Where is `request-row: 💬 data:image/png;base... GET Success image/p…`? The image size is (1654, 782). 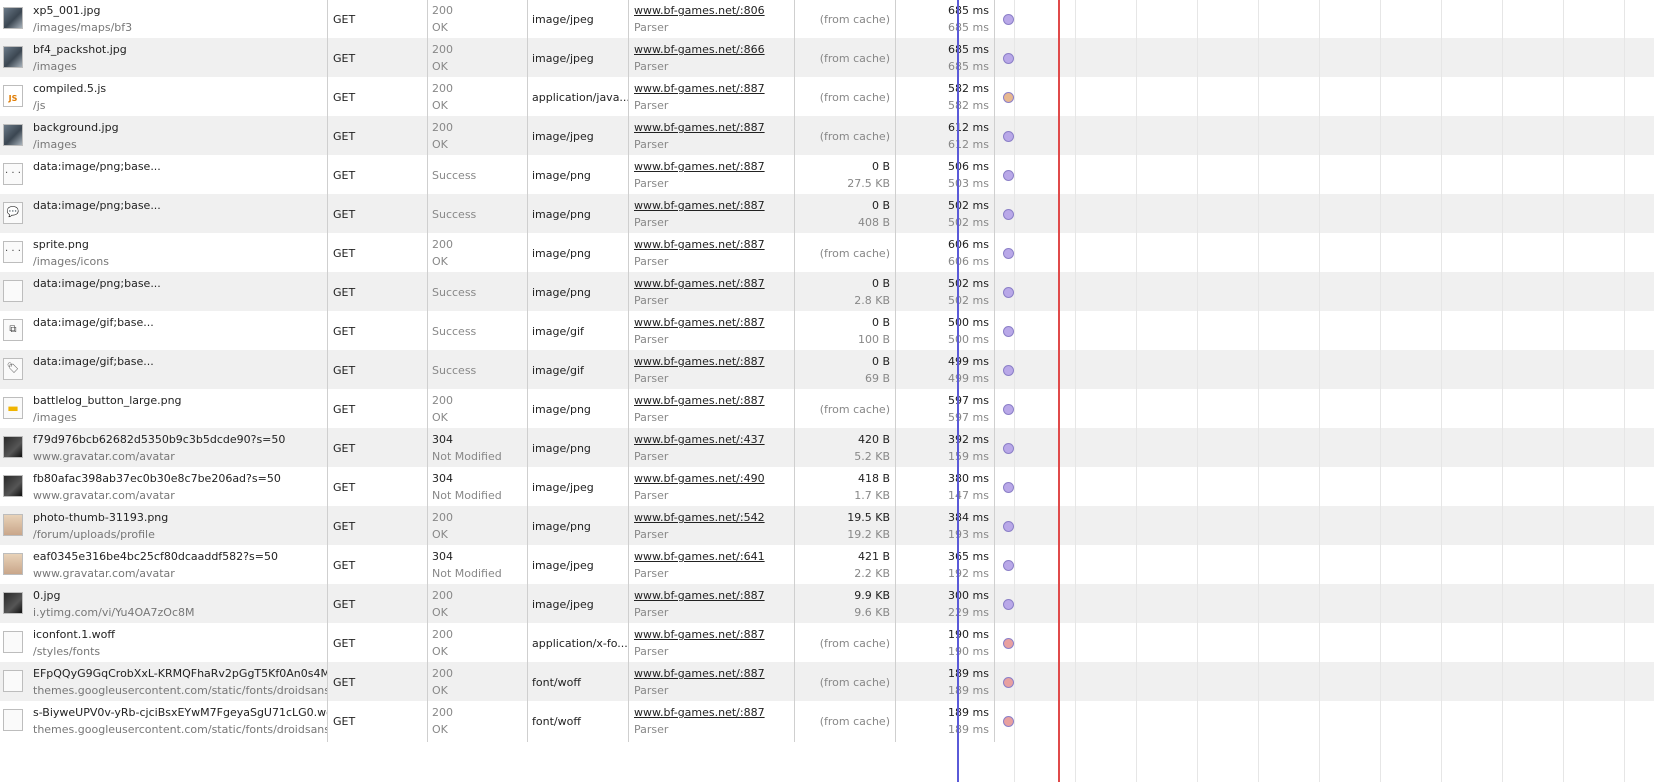 request-row: 💬 data:image/png;base... GET Success image/p… is located at coordinates (827, 214).